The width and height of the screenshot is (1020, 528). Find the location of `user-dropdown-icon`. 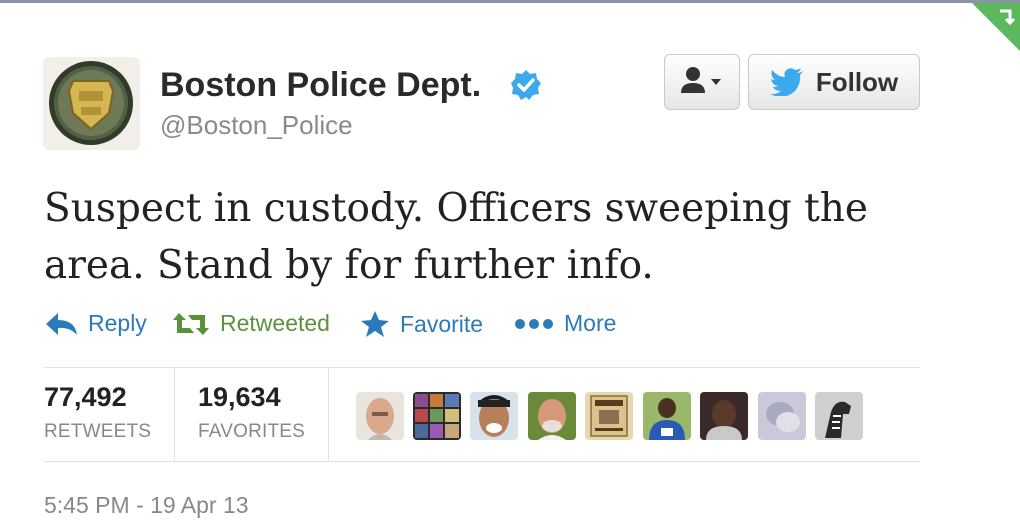

user-dropdown-icon is located at coordinates (701, 80).